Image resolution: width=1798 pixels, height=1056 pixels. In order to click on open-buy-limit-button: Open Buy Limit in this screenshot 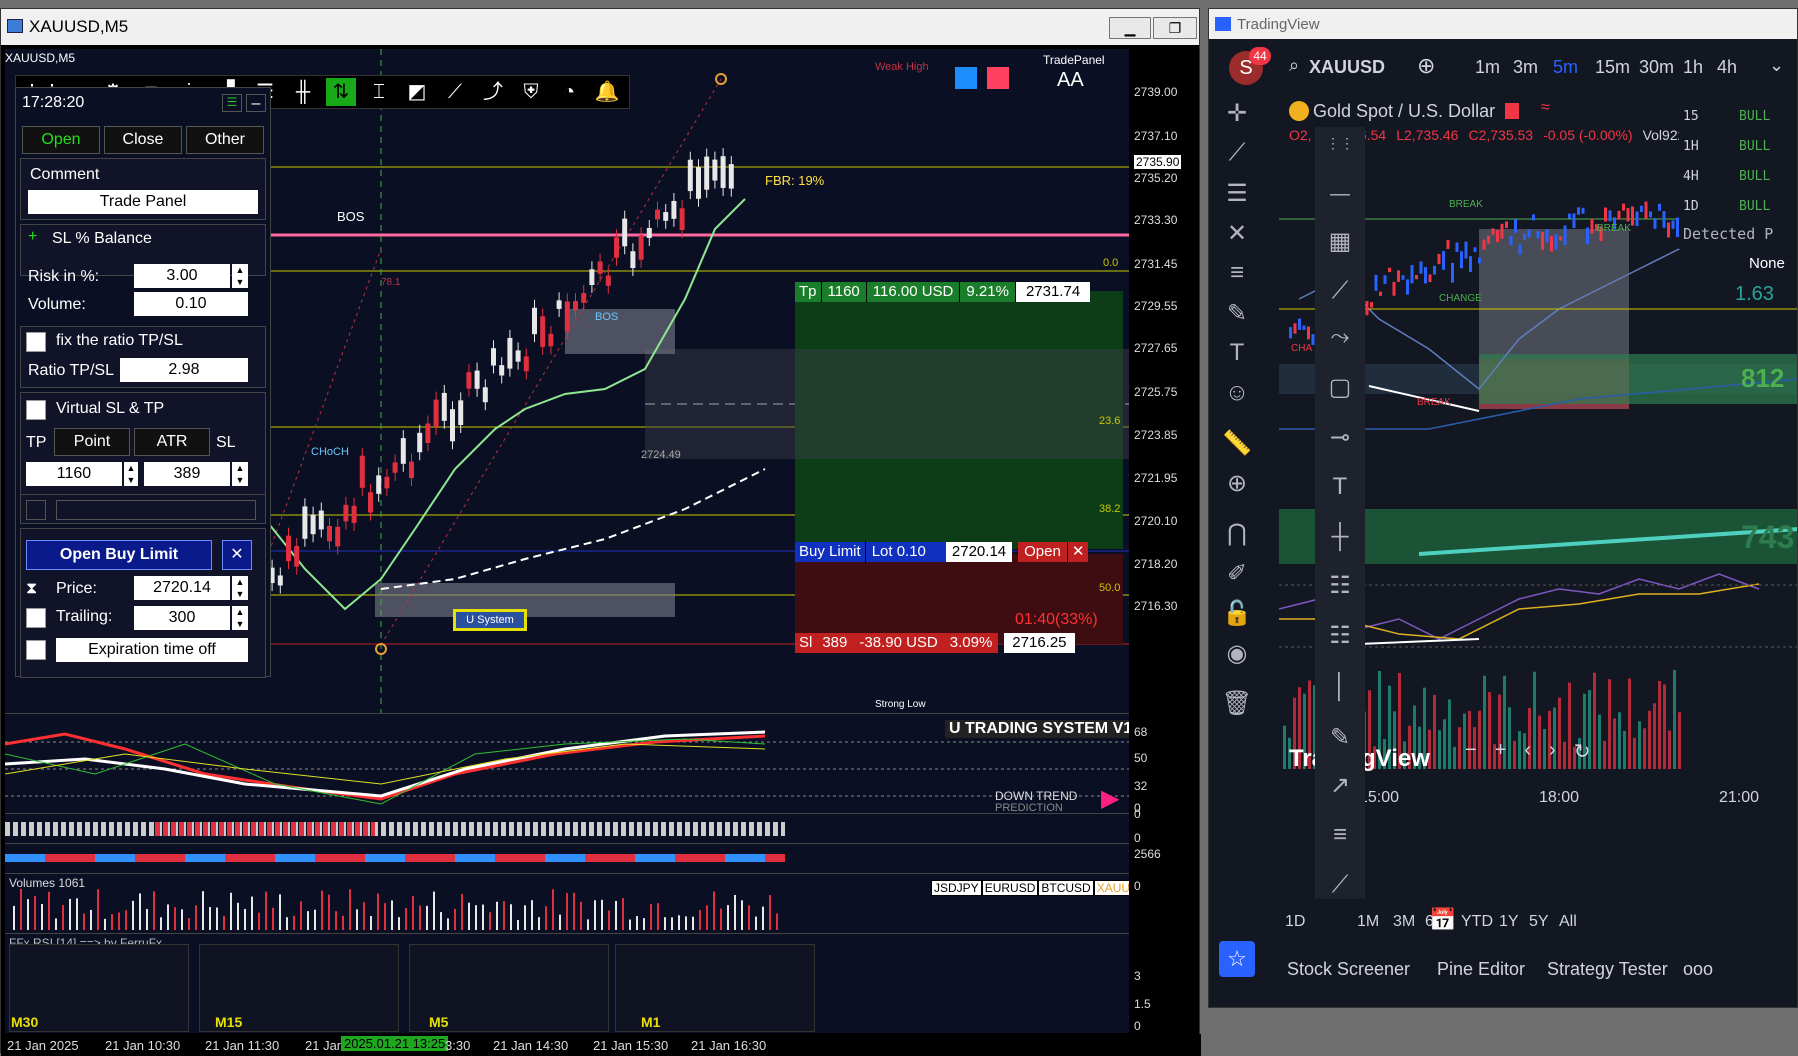, I will do `click(119, 555)`.